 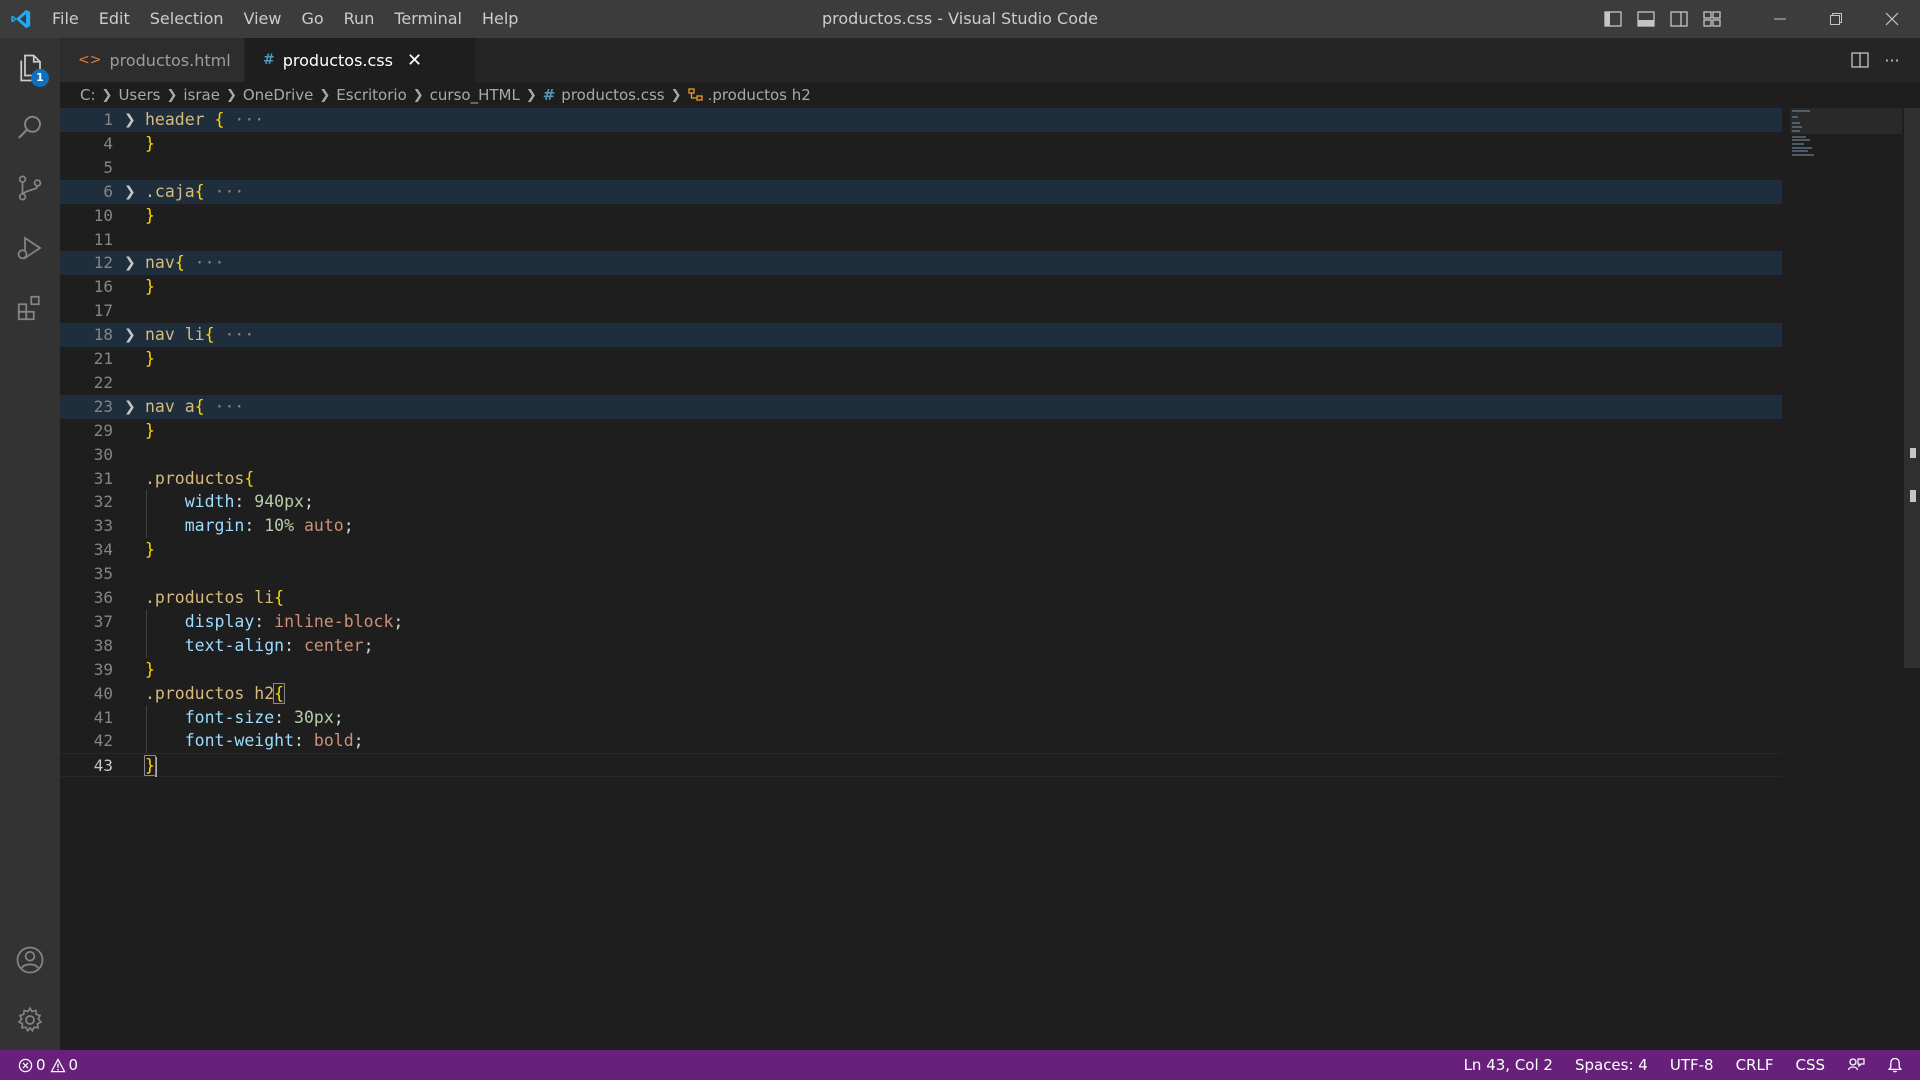 What do you see at coordinates (921, 406) in the screenshot?
I see `code-line: 23 ❯ nav a{ ···` at bounding box center [921, 406].